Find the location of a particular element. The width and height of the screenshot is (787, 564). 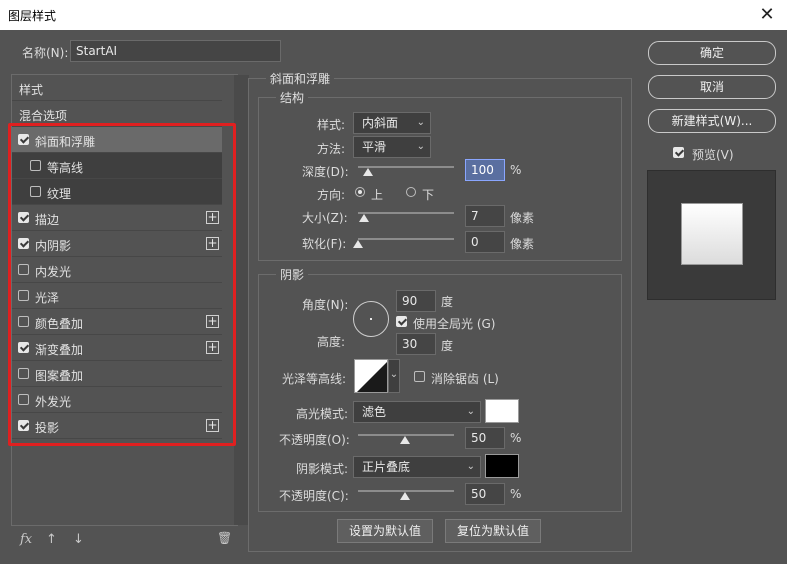

gloss-contour-picker is located at coordinates (371, 376).